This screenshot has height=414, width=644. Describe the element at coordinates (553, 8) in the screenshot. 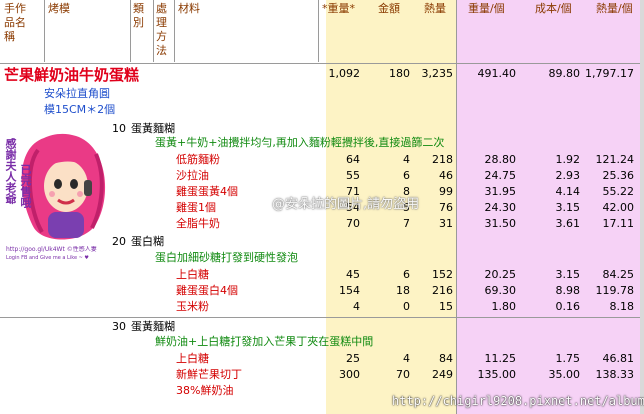

I see `header-cost-each: 成本/個` at that location.